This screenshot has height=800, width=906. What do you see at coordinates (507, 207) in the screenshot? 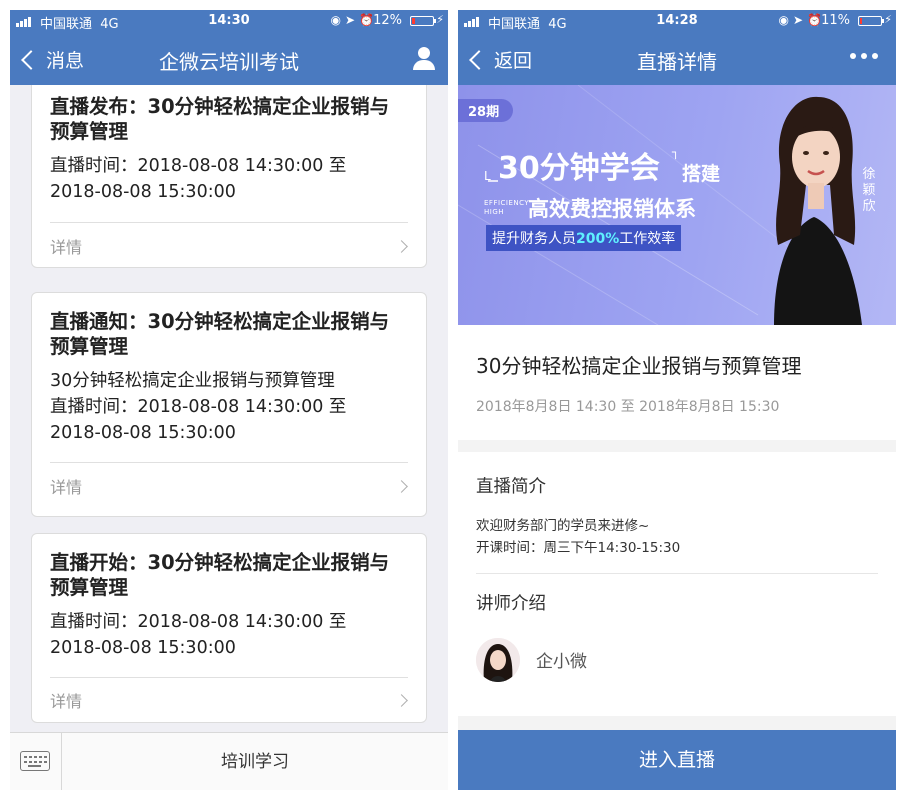
I see `banner-efficiency-text: EFFICIENCY HIGH` at bounding box center [507, 207].